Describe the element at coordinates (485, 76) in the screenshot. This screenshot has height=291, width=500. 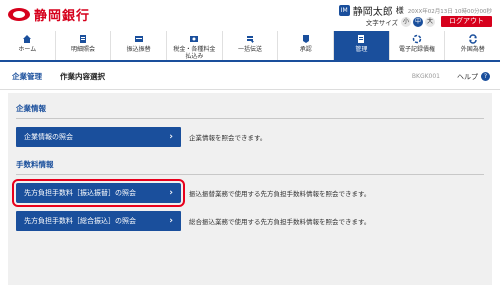
I see `help-icon: ?` at that location.